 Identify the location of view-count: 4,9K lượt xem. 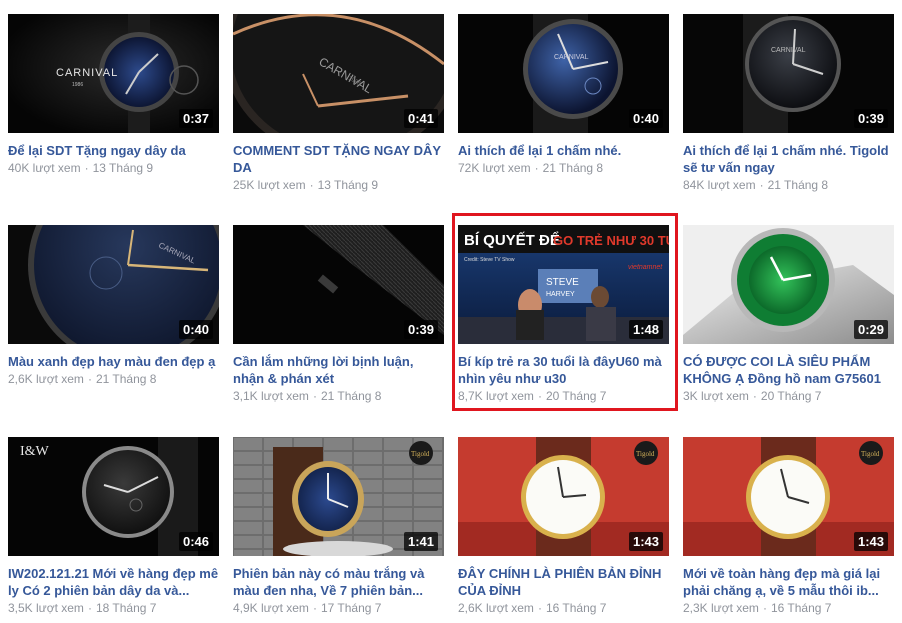
(271, 608).